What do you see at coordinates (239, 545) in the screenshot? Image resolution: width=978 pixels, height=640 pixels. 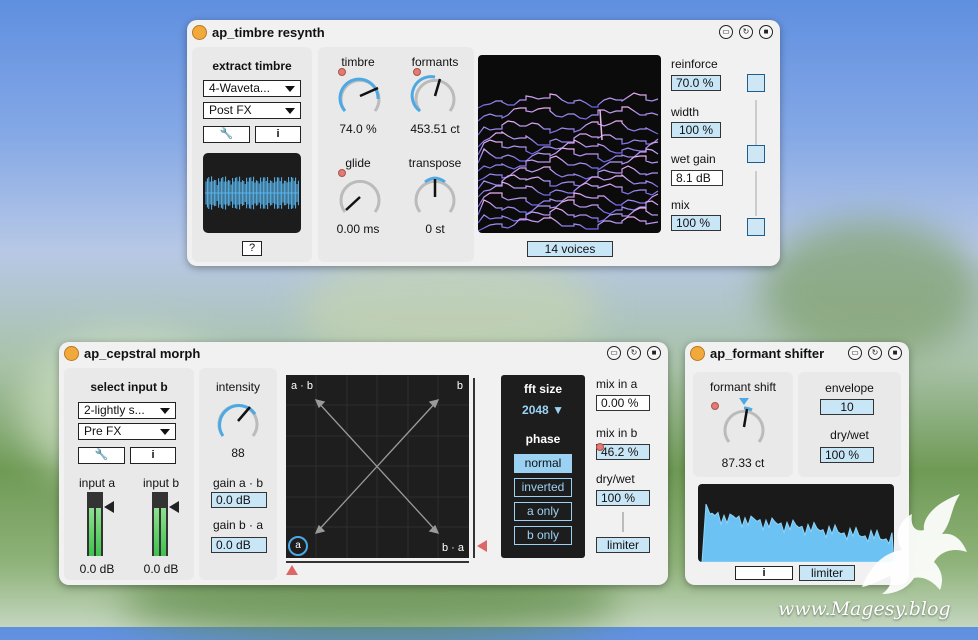 I see `gain-ba-value: 0.0 dB` at bounding box center [239, 545].